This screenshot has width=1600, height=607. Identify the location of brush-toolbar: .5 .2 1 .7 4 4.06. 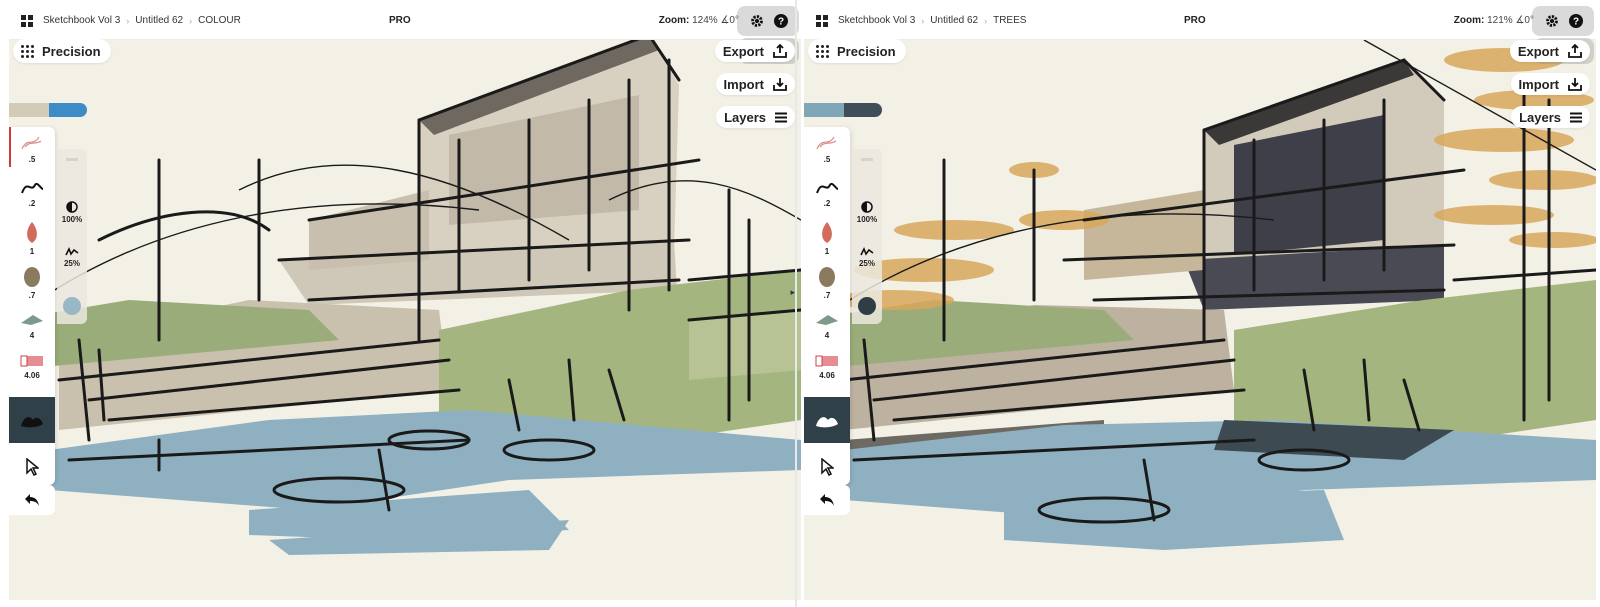
(32, 306).